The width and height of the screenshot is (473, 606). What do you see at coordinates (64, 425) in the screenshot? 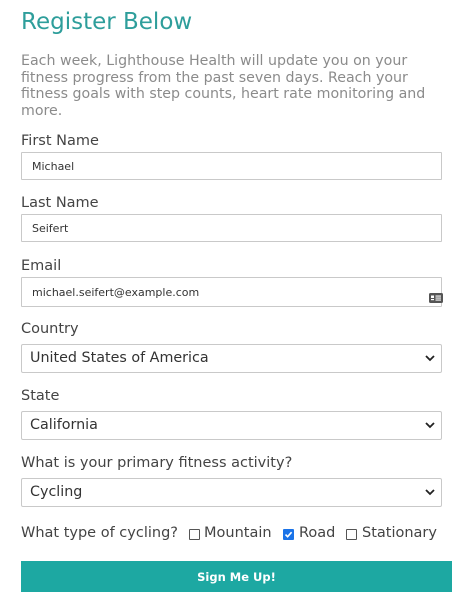
I see `state-select-value: California` at bounding box center [64, 425].